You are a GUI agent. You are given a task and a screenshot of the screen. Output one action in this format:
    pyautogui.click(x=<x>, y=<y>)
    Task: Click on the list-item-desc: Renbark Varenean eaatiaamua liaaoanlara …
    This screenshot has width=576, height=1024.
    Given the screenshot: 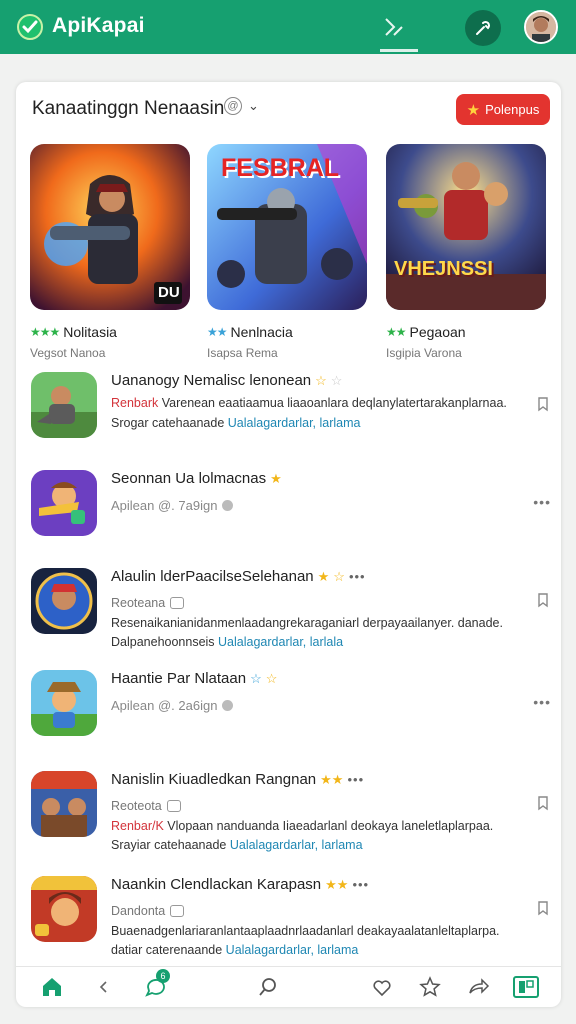 What is the action you would take?
    pyautogui.click(x=309, y=403)
    